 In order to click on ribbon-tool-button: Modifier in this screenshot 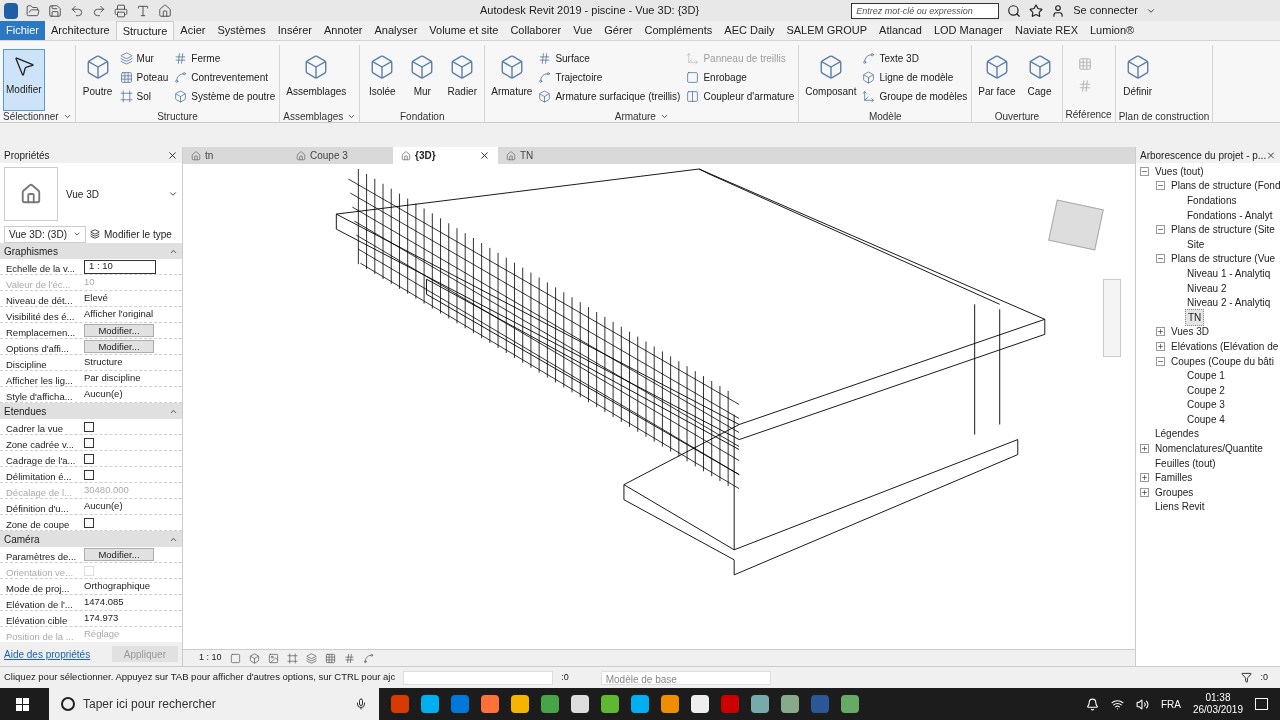, I will do `click(24, 80)`.